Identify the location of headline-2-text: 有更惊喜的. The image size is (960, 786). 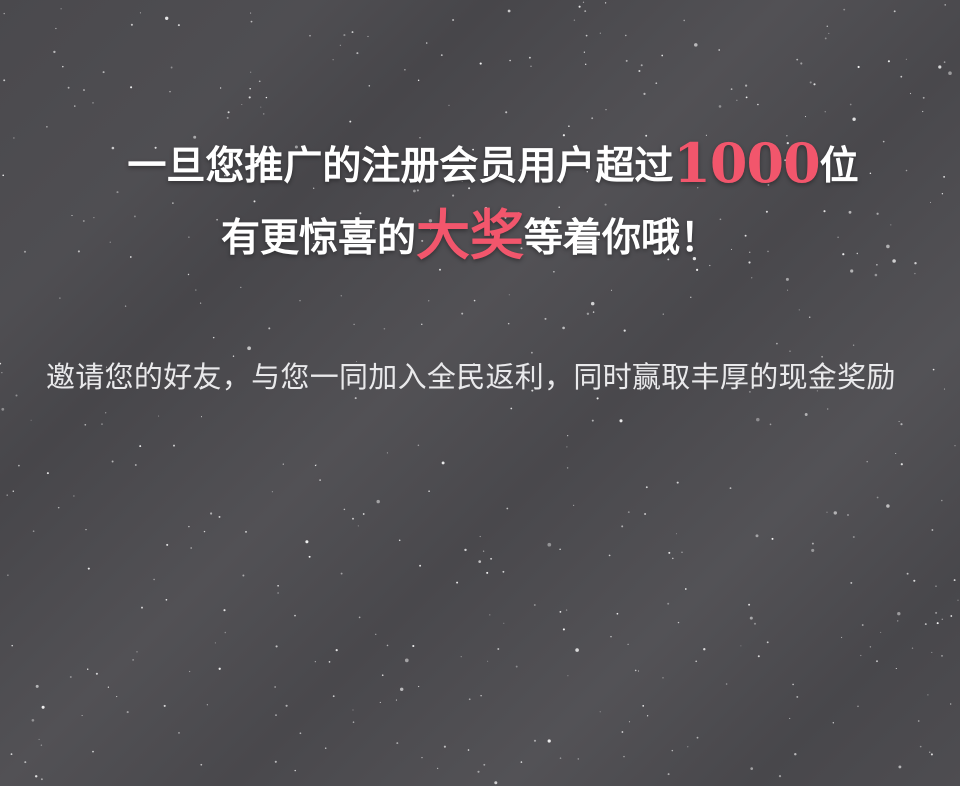
(318, 238).